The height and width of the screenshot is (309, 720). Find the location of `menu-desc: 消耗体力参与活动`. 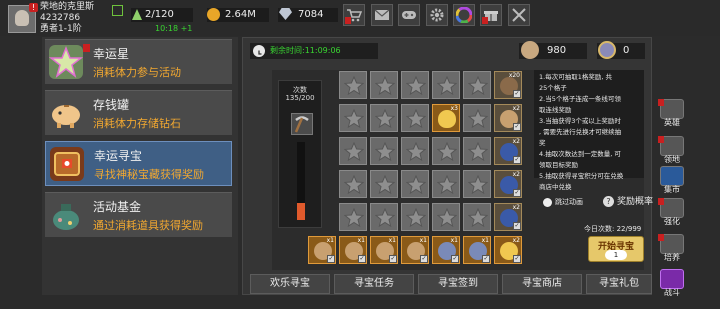

menu-desc: 消耗体力参与活动 is located at coordinates (137, 72).